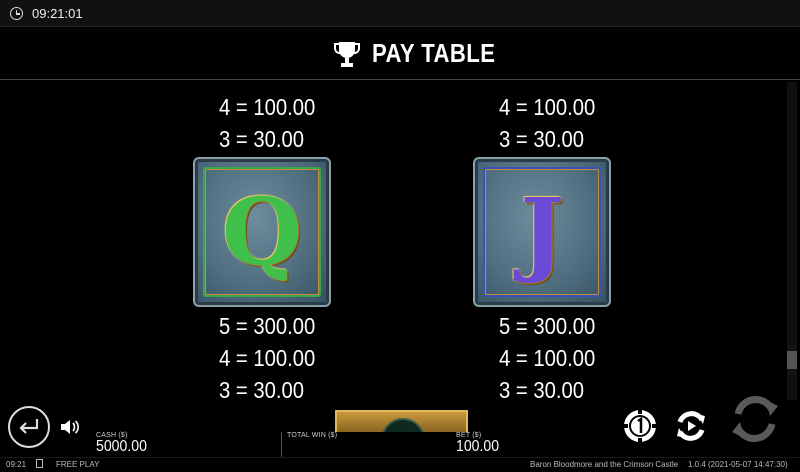  I want to click on next-symbol-card-partial, so click(401, 421).